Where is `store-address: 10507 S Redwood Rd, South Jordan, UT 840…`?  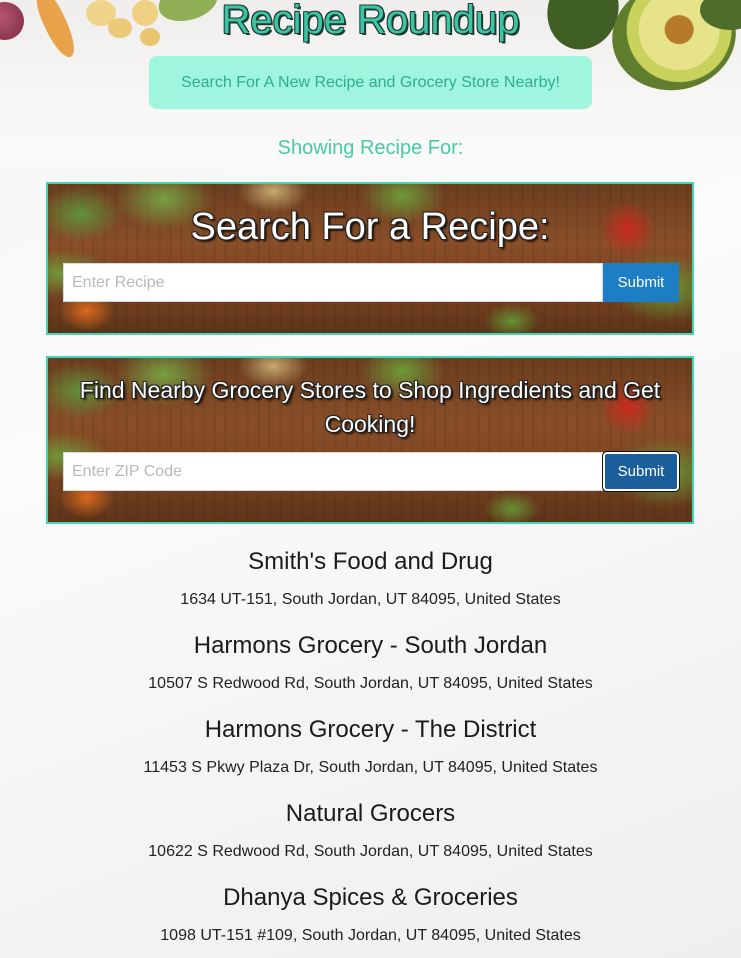
store-address: 10507 S Redwood Rd, South Jordan, UT 840… is located at coordinates (370, 683).